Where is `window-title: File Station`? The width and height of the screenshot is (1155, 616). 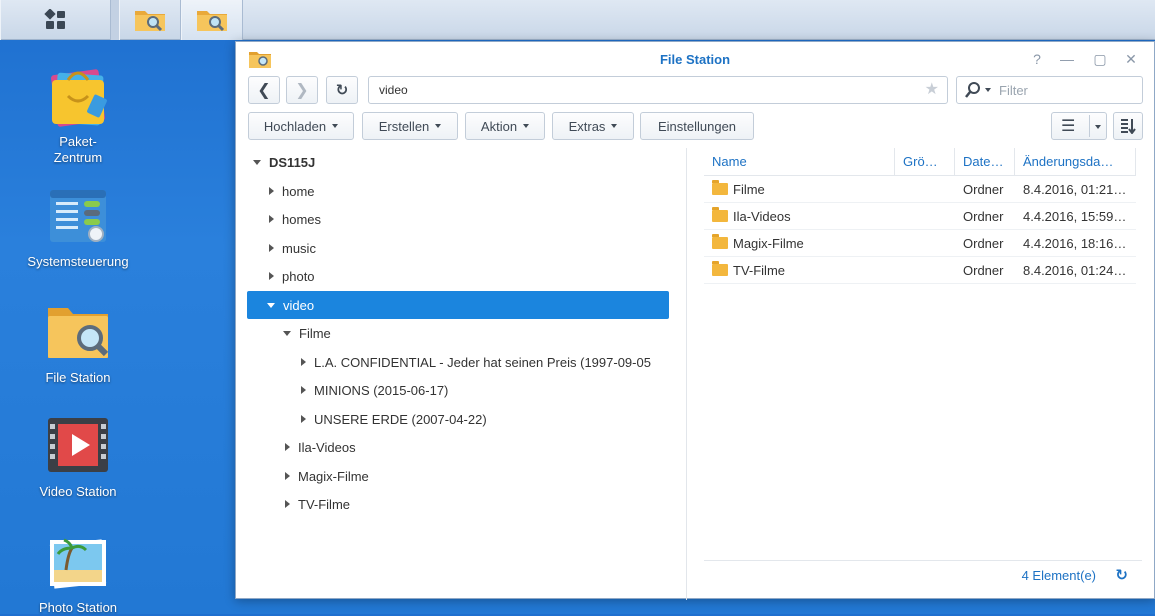 window-title: File Station is located at coordinates (695, 59).